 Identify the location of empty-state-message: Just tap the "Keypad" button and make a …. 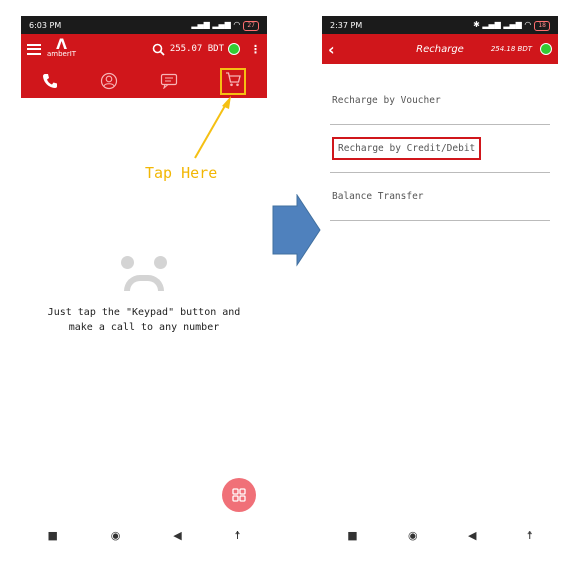
(144, 320).